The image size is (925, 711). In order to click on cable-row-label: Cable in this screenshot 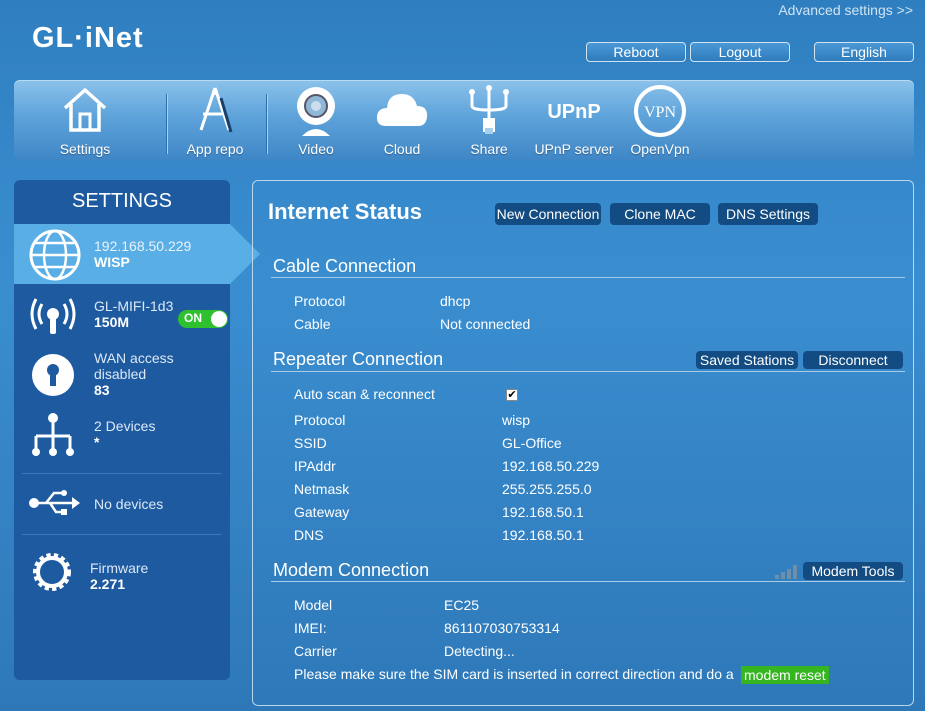, I will do `click(312, 324)`.